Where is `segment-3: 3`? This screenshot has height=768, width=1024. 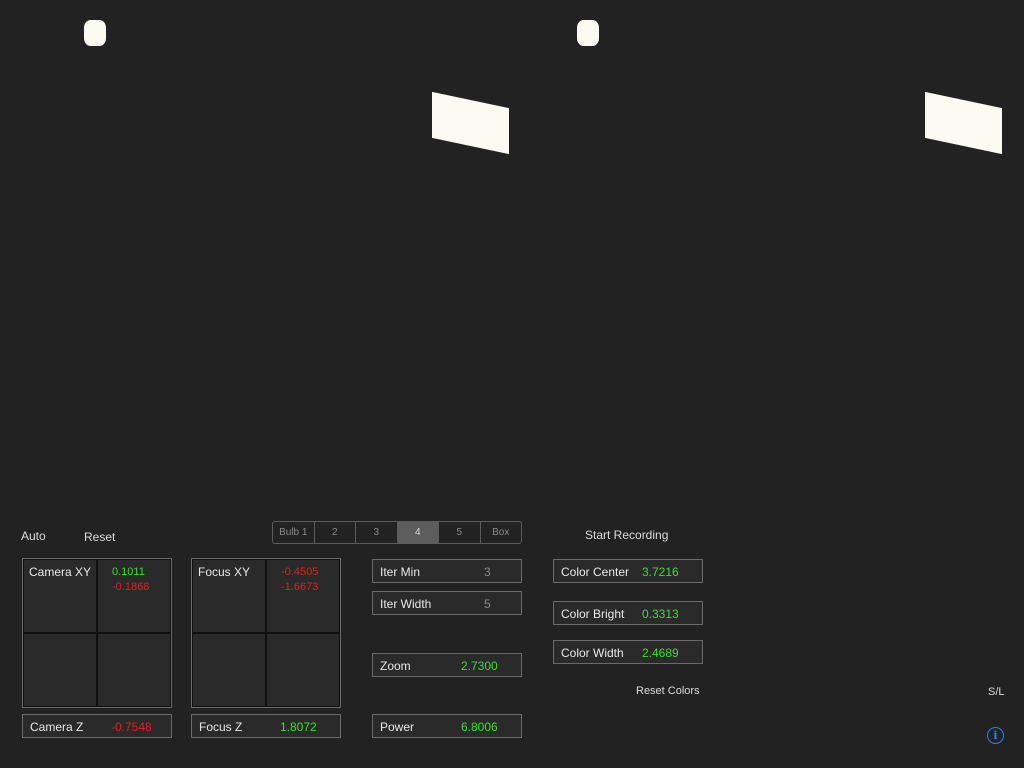
segment-3: 3 is located at coordinates (377, 532).